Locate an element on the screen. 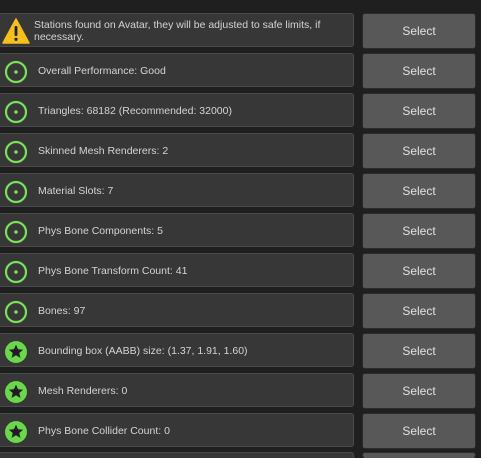 Image resolution: width=481 pixels, height=458 pixels. list-item: Skinned Mesh Renderers: 2 Select is located at coordinates (240, 151).